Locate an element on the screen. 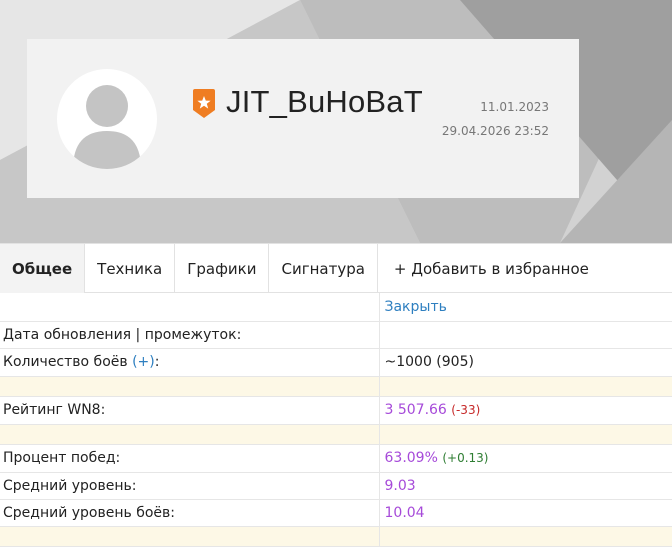  avg-tier-value: 9.03 is located at coordinates (400, 485).